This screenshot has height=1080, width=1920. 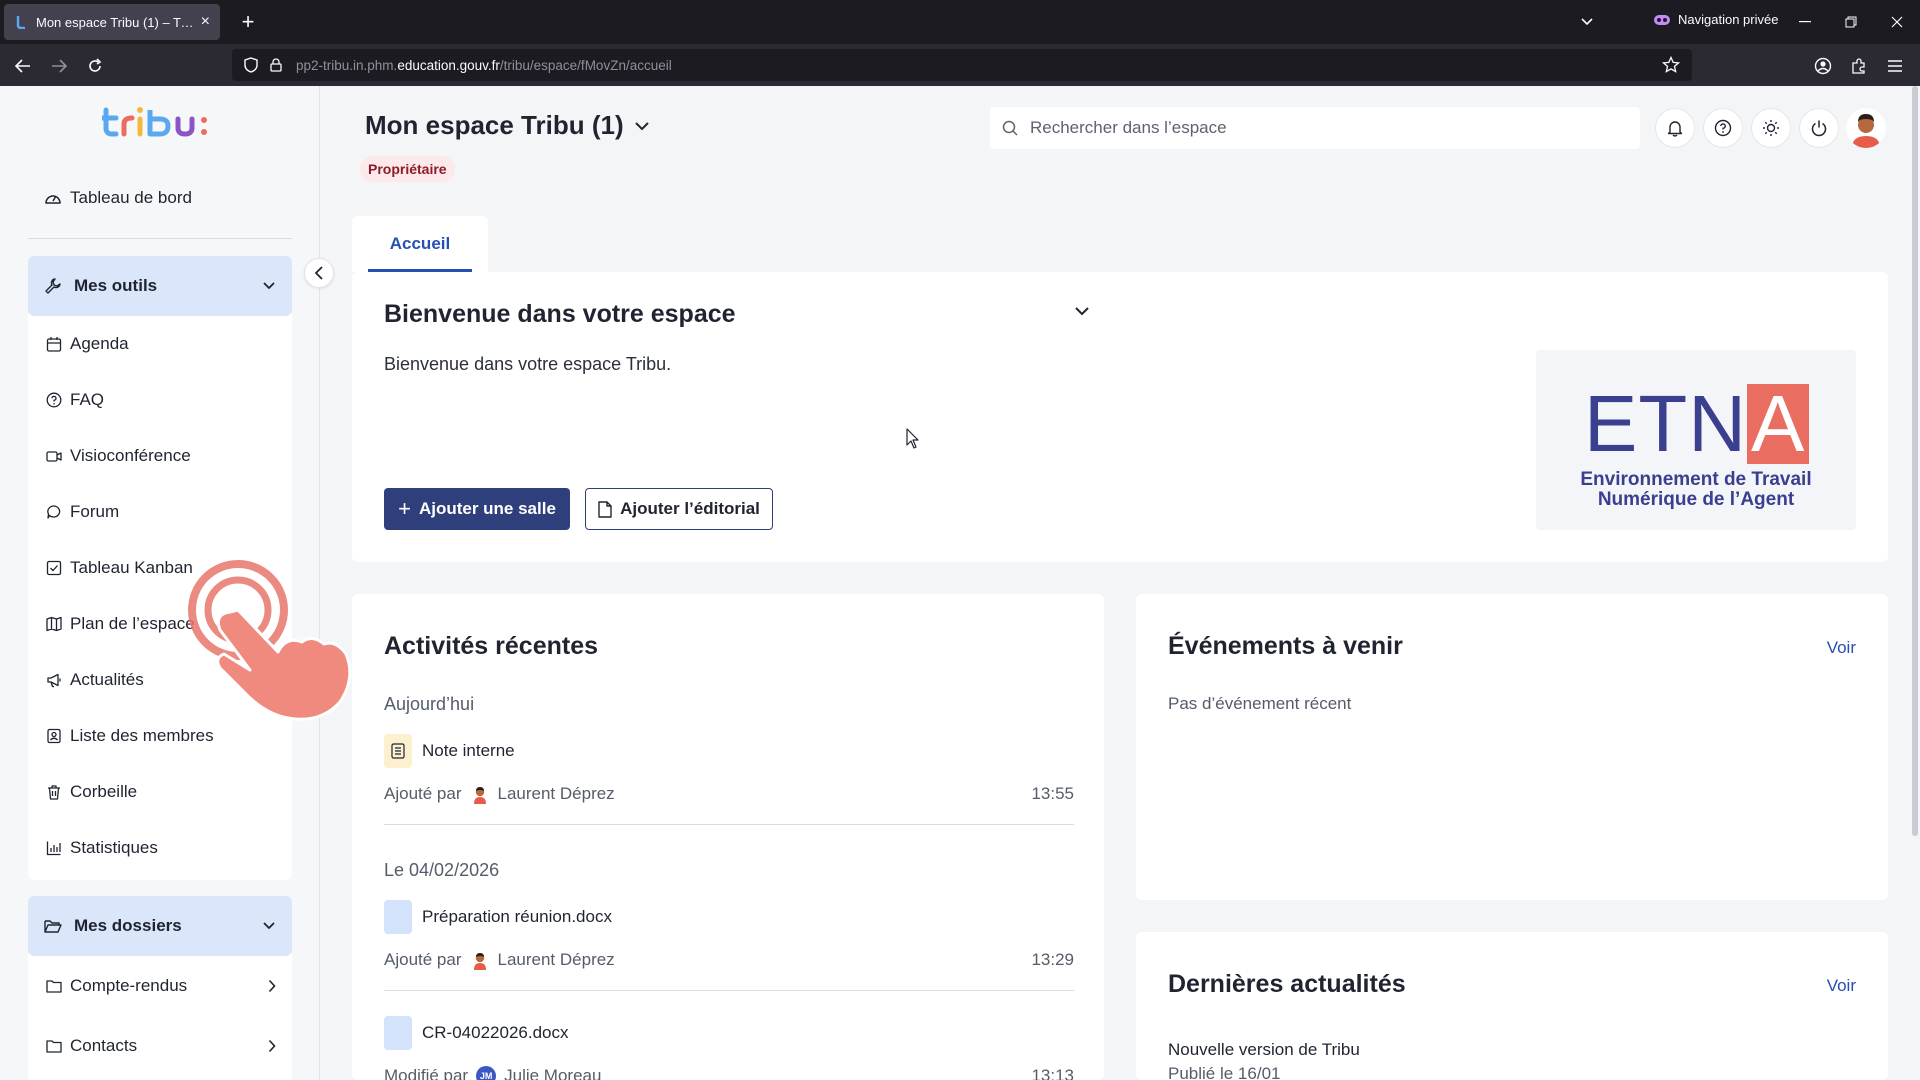 What do you see at coordinates (407, 169) in the screenshot?
I see `role-badge: Propriétaire` at bounding box center [407, 169].